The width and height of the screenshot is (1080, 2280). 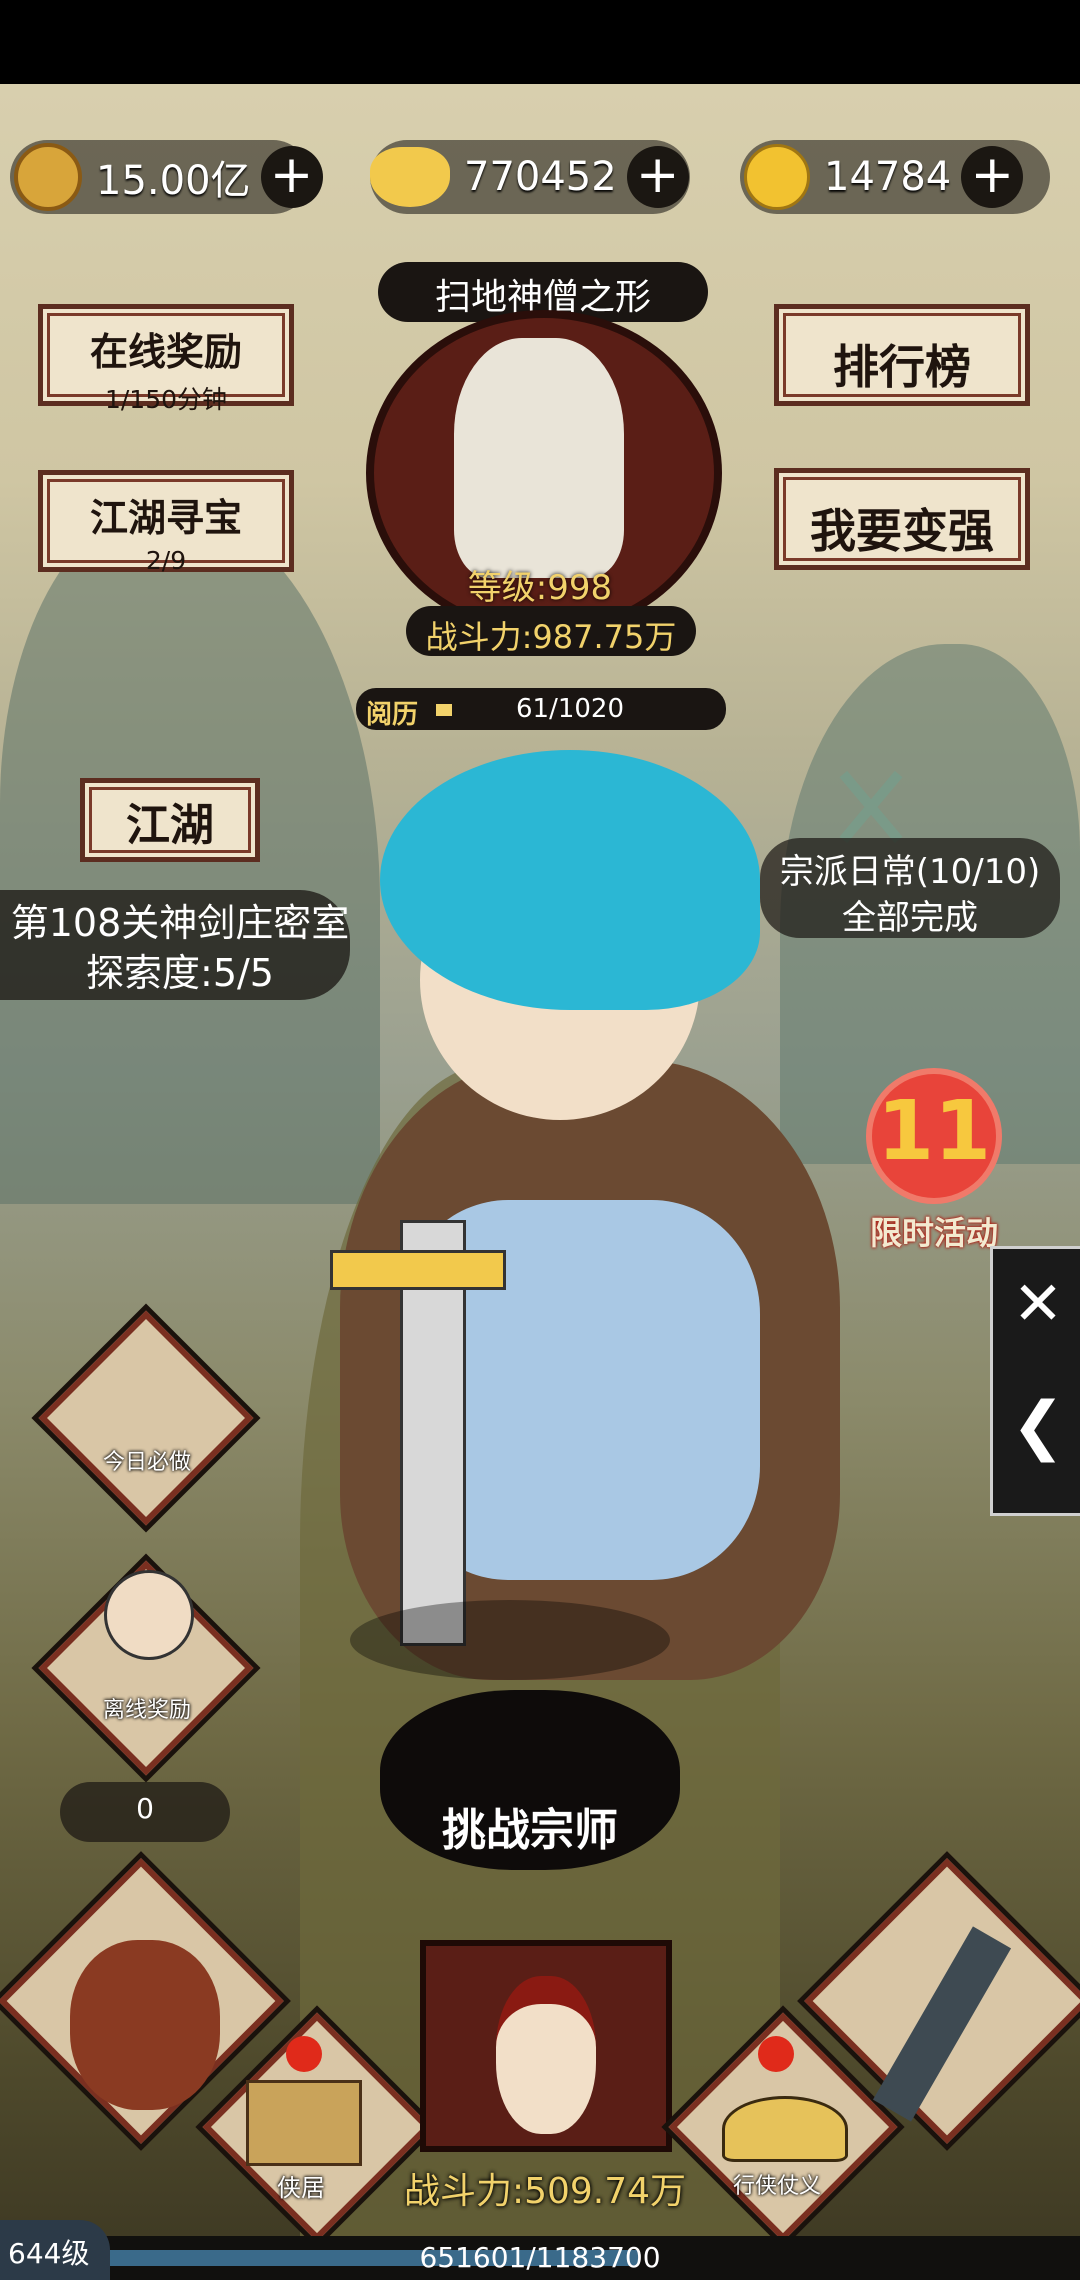 I want to click on treasure-hunt-sub: 2/9, so click(x=166, y=560).